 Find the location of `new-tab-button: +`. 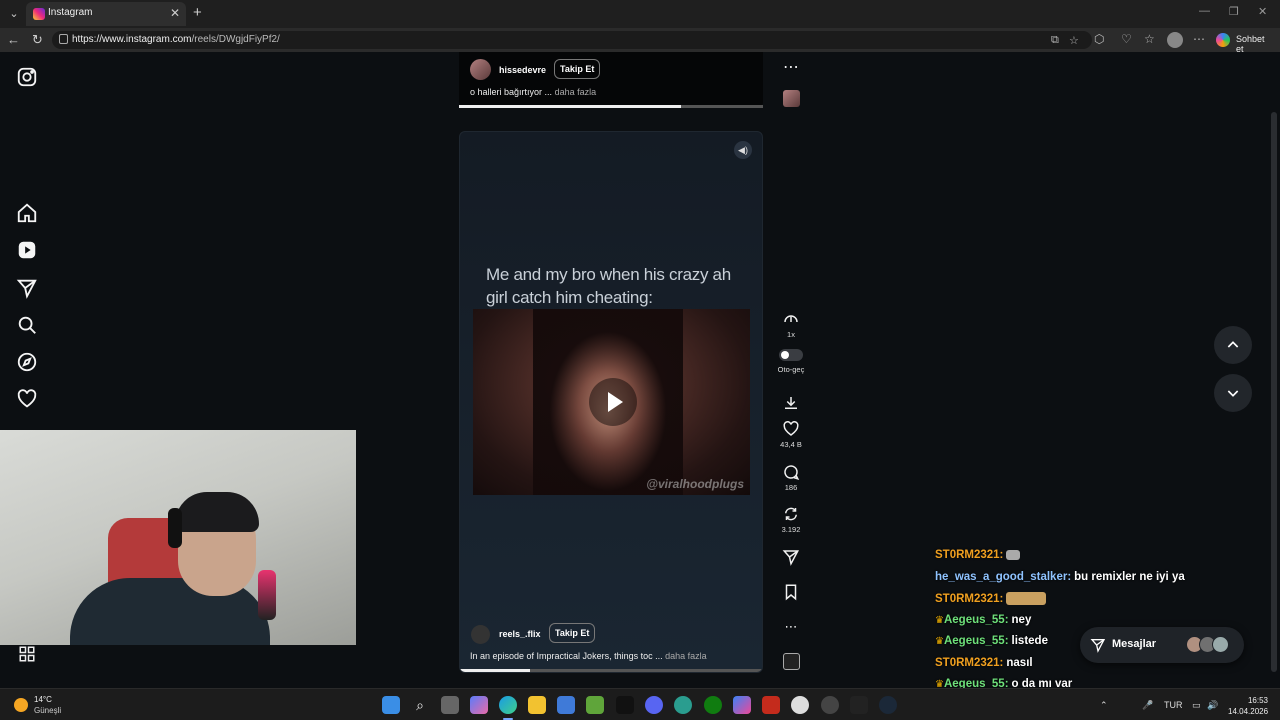

new-tab-button: + is located at coordinates (197, 12).